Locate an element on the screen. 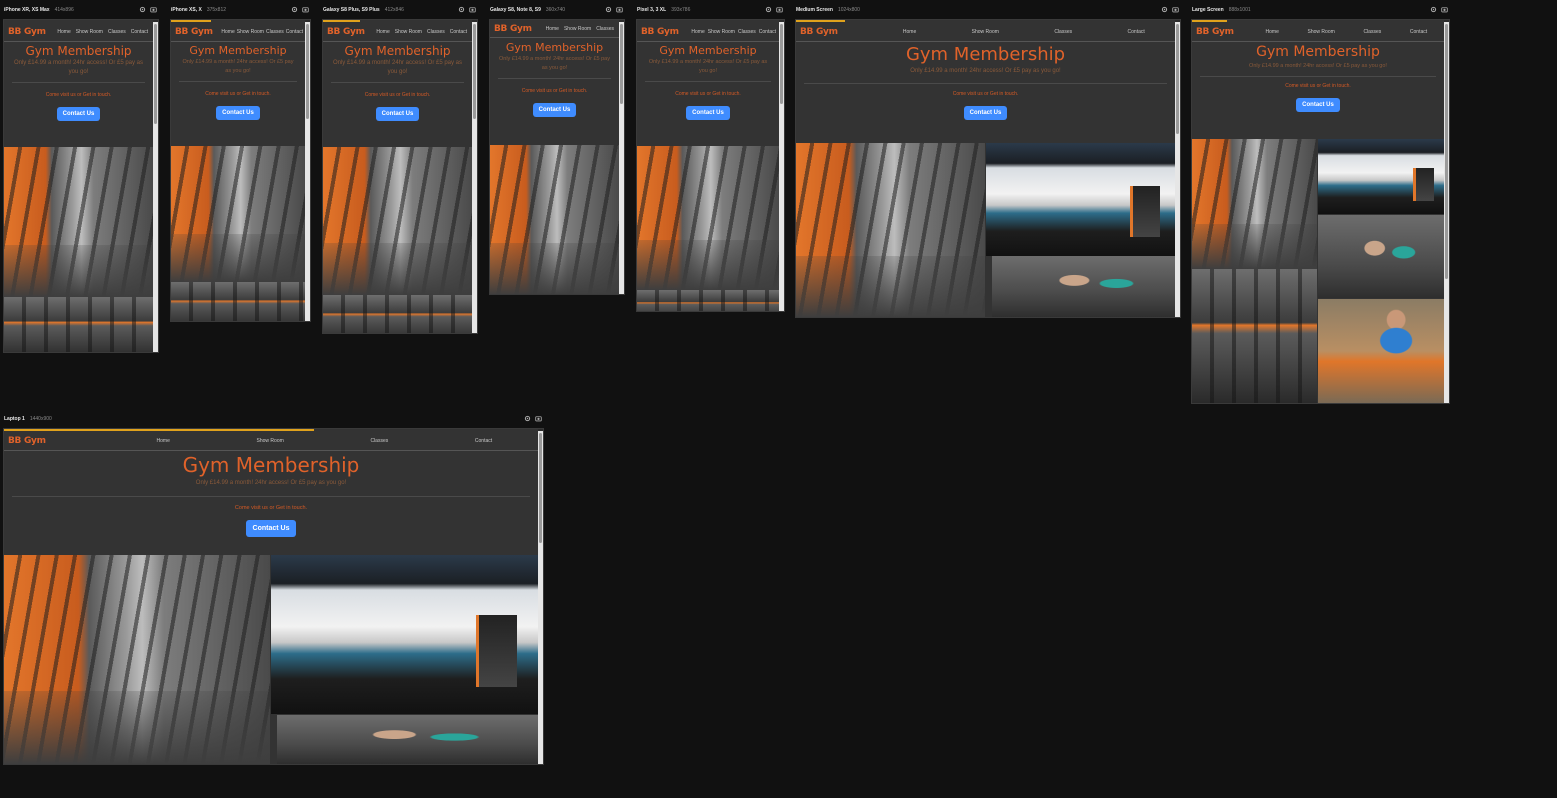  navbar: BB Gym Home Show Room Classes is located at coordinates (554, 29).